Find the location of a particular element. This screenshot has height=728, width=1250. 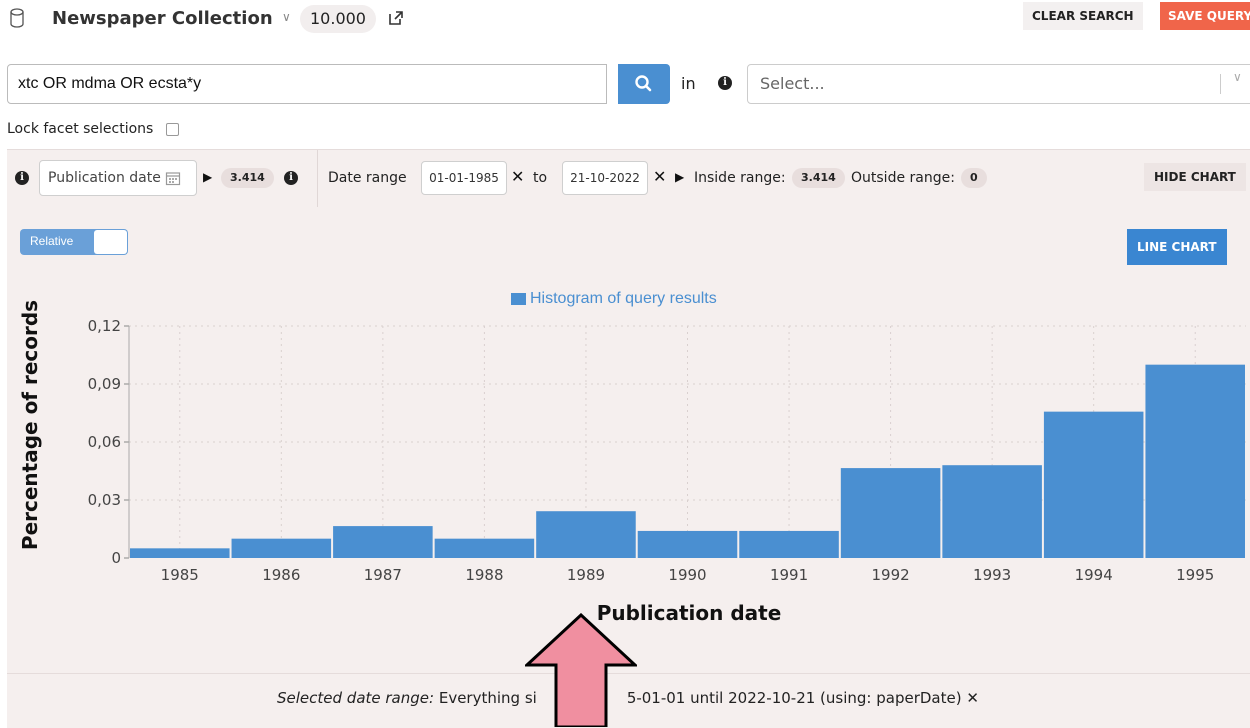

bar-1988 is located at coordinates (484, 548).